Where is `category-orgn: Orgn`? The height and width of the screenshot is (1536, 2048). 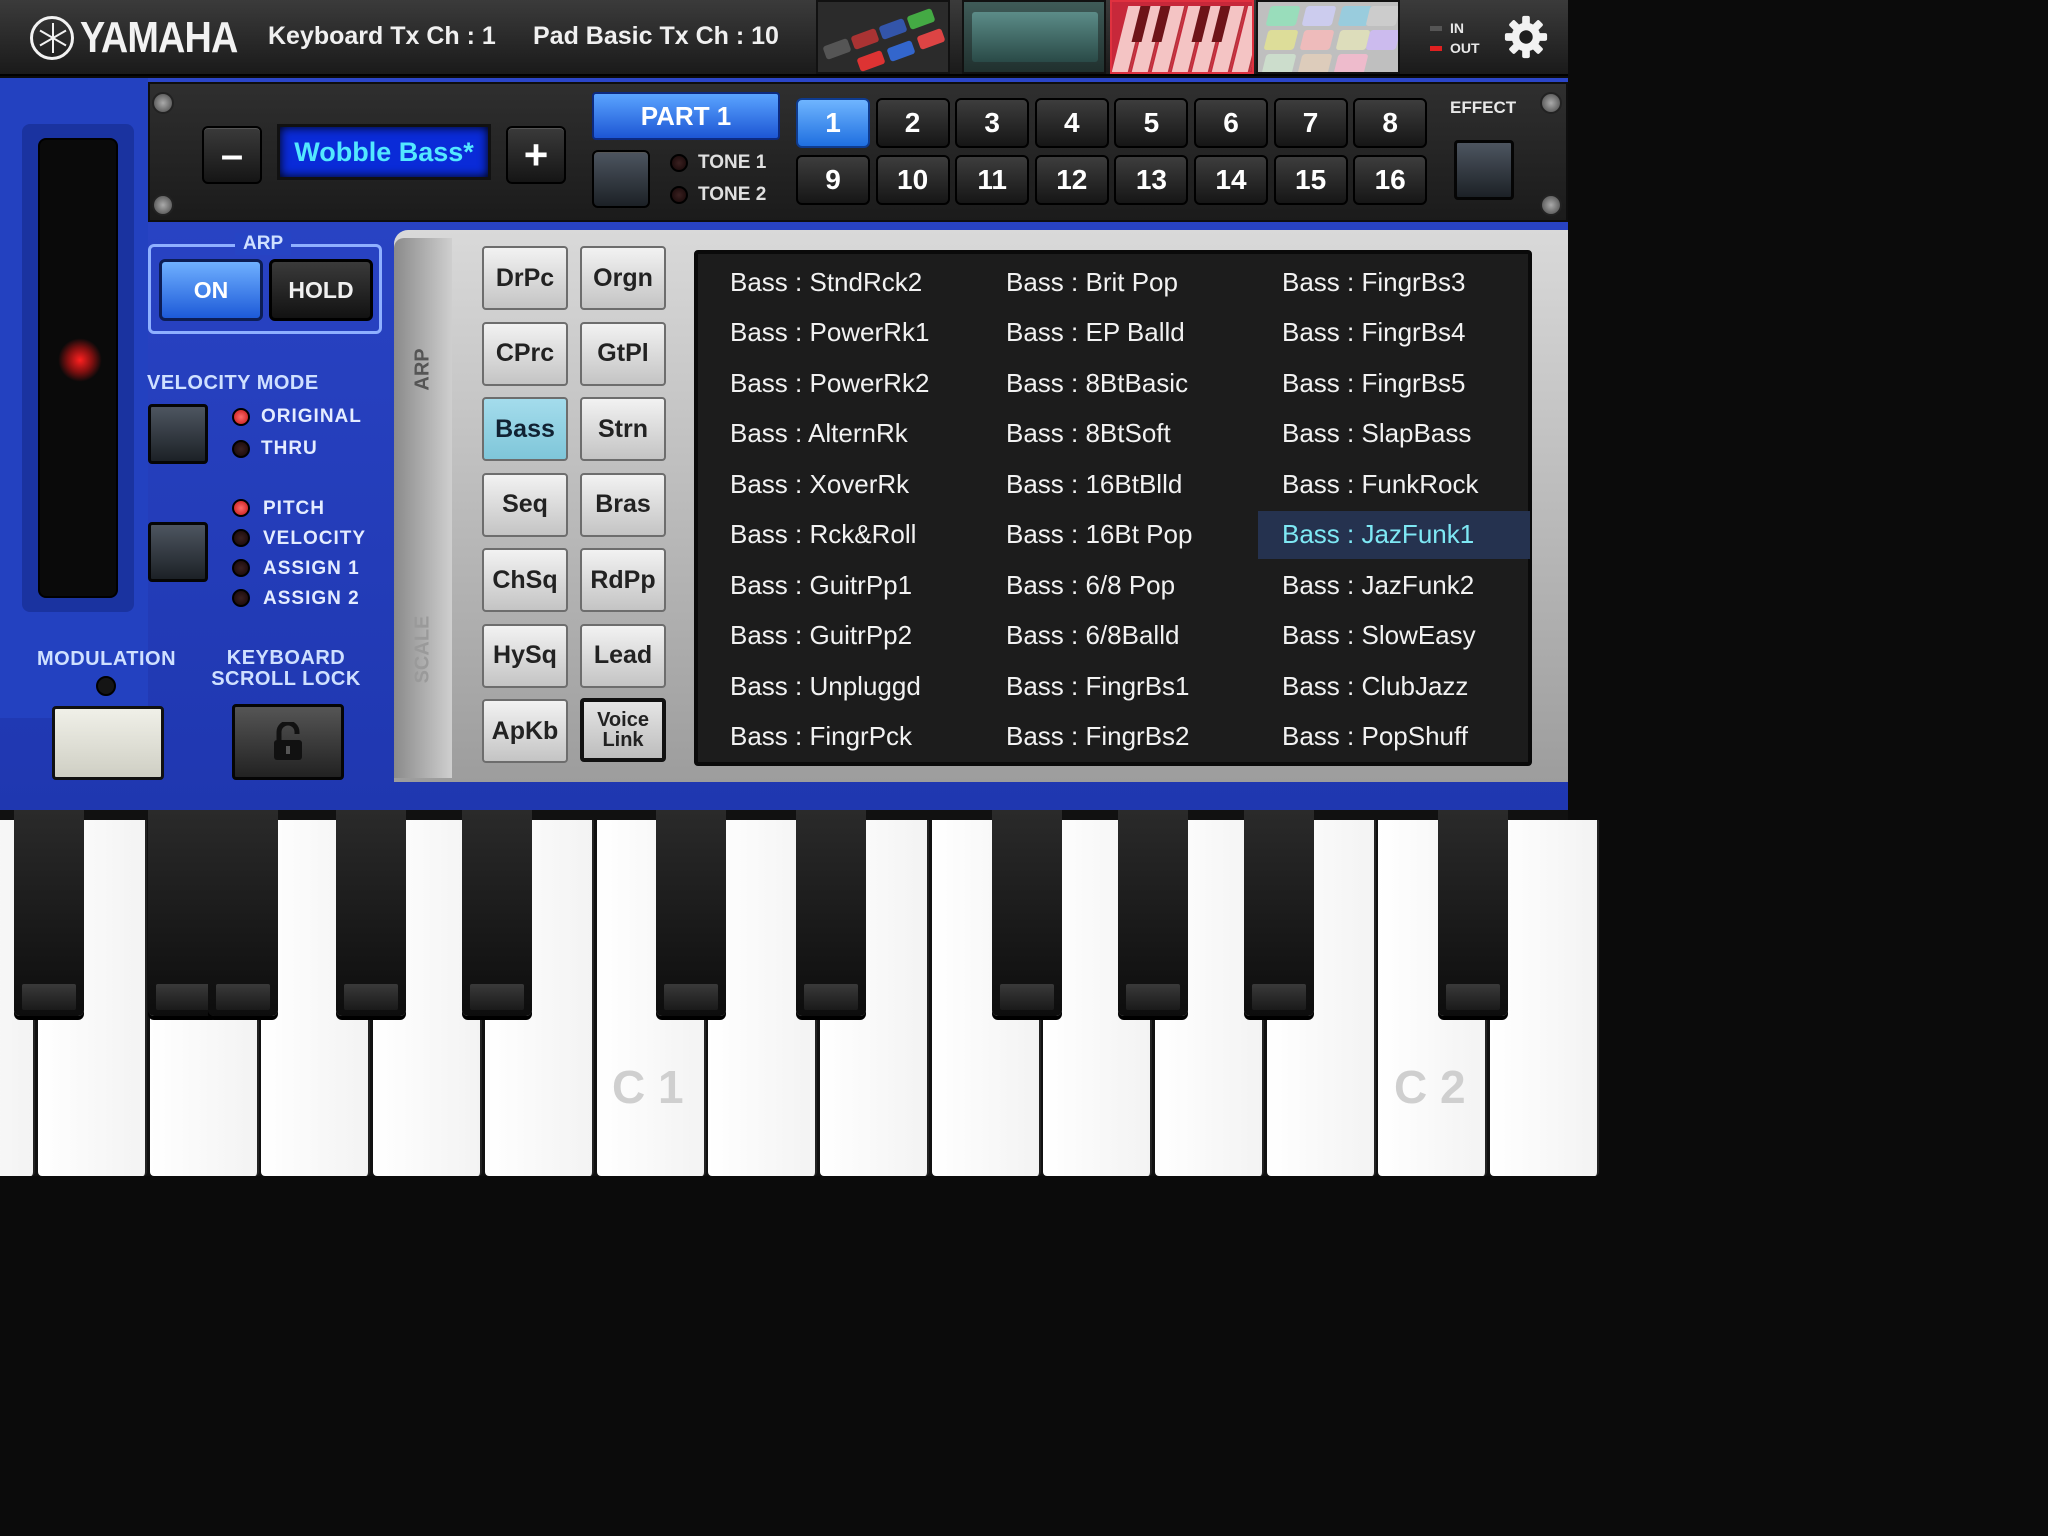 category-orgn: Orgn is located at coordinates (623, 278).